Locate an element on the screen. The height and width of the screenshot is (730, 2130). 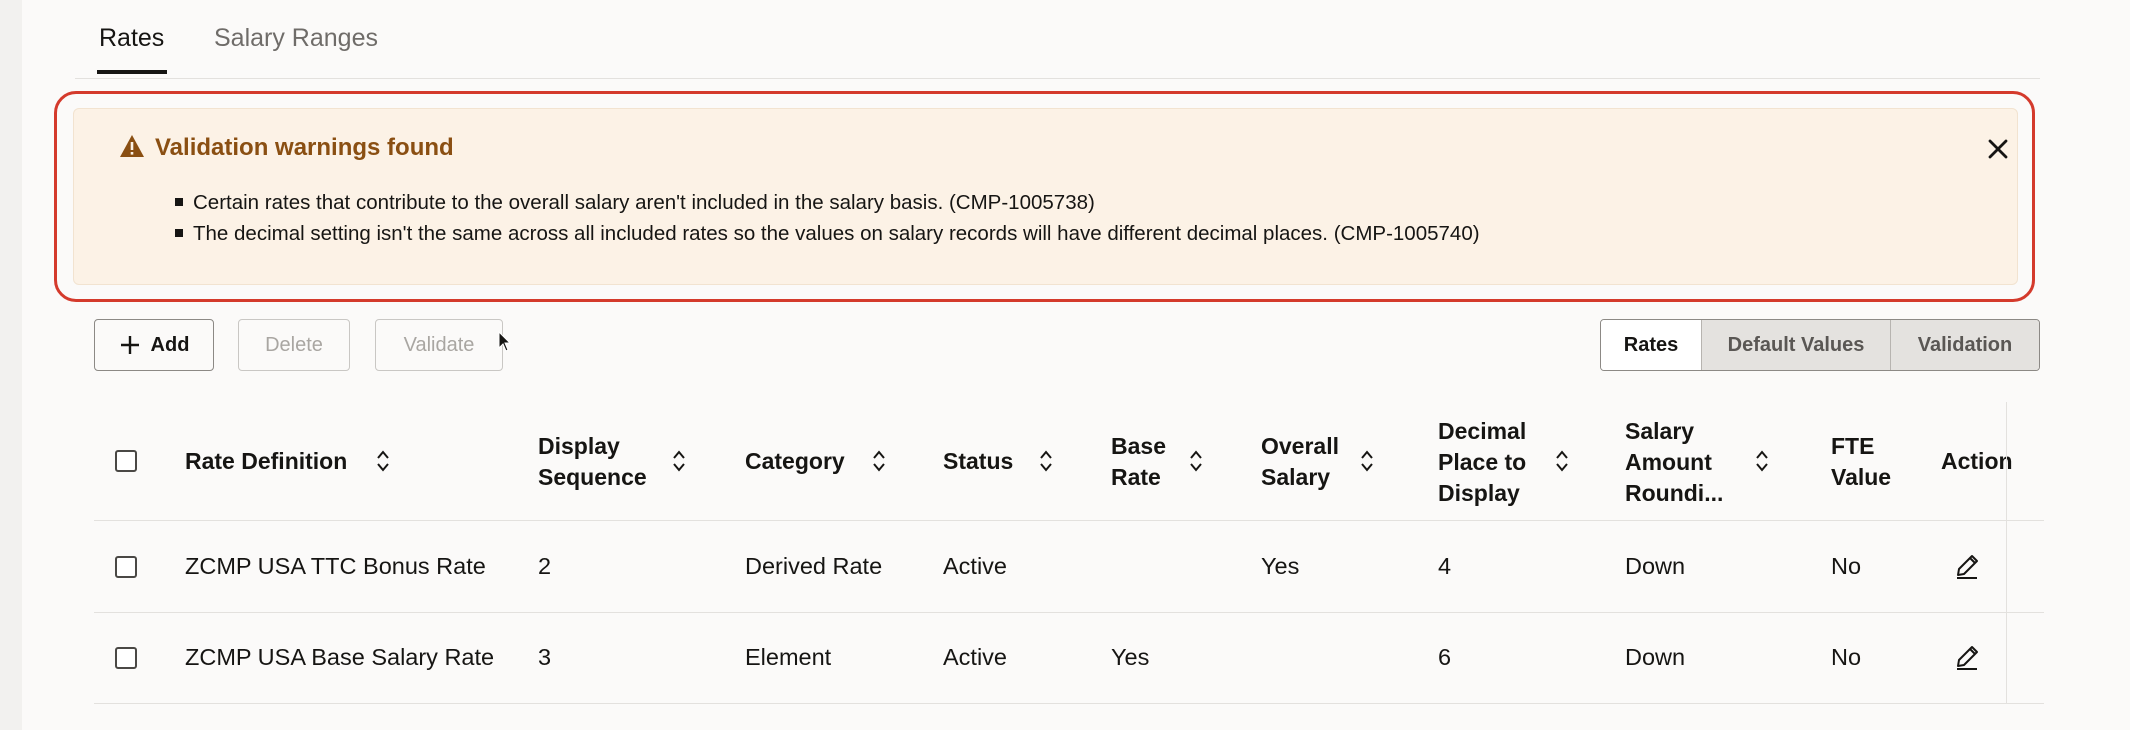
select-all-checkbox is located at coordinates (126, 461).